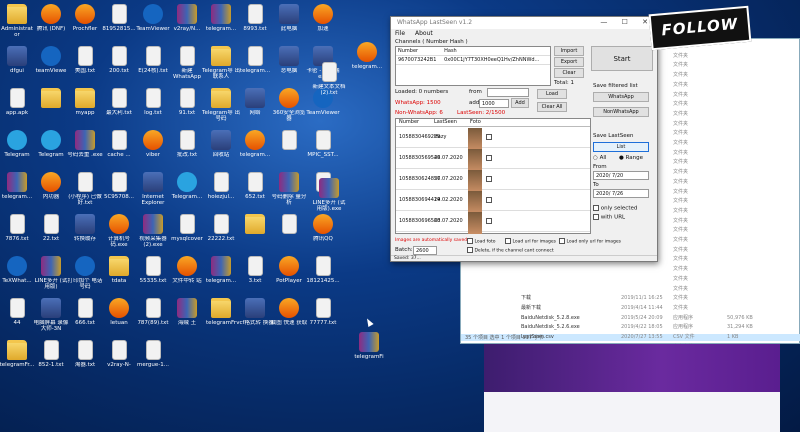  I want to click on radio-range: ● Range, so click(631, 158).